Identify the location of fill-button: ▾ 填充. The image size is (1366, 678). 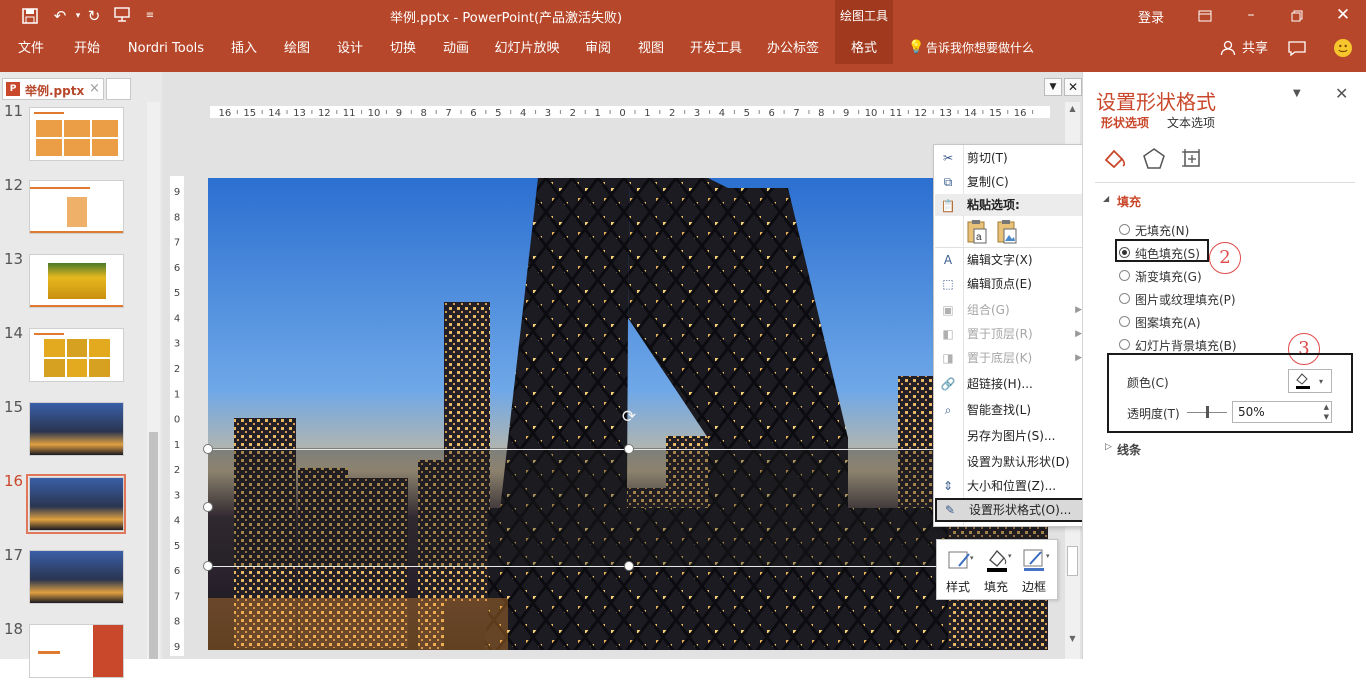
(999, 571).